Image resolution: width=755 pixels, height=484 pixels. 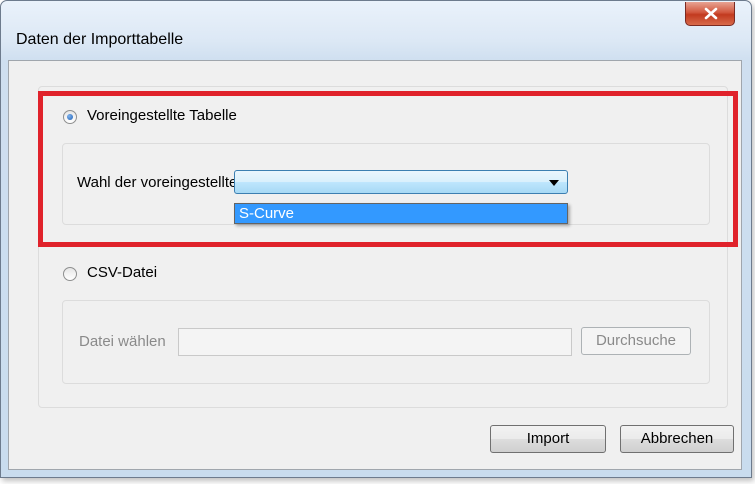 I want to click on close-icon, so click(x=711, y=13).